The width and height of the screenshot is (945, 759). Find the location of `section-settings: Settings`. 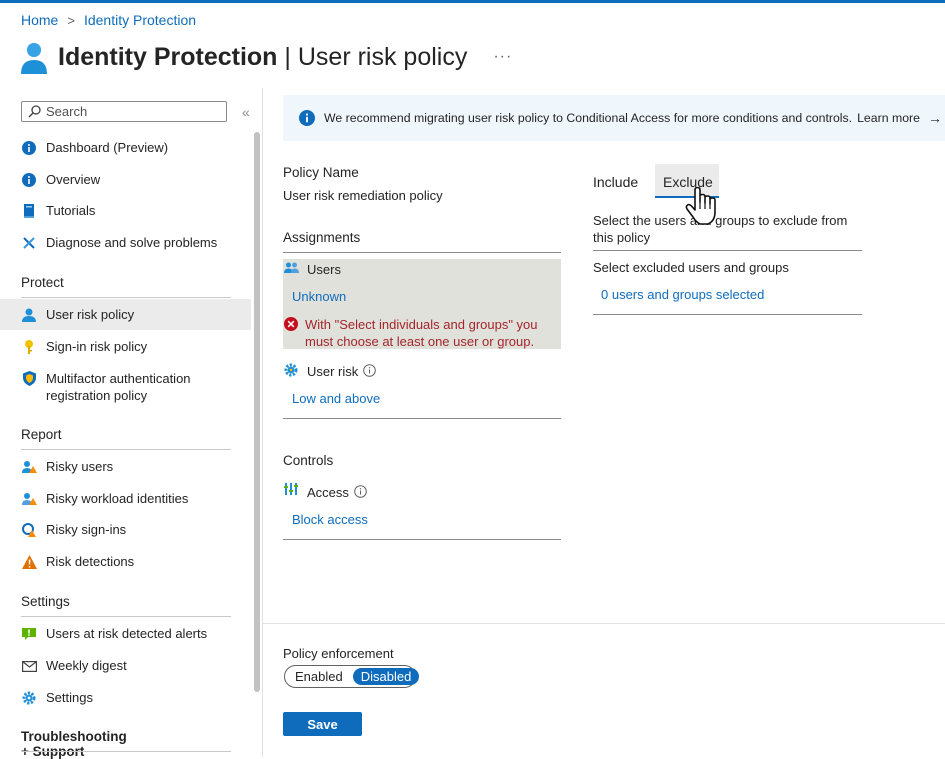

section-settings: Settings is located at coordinates (45, 601).